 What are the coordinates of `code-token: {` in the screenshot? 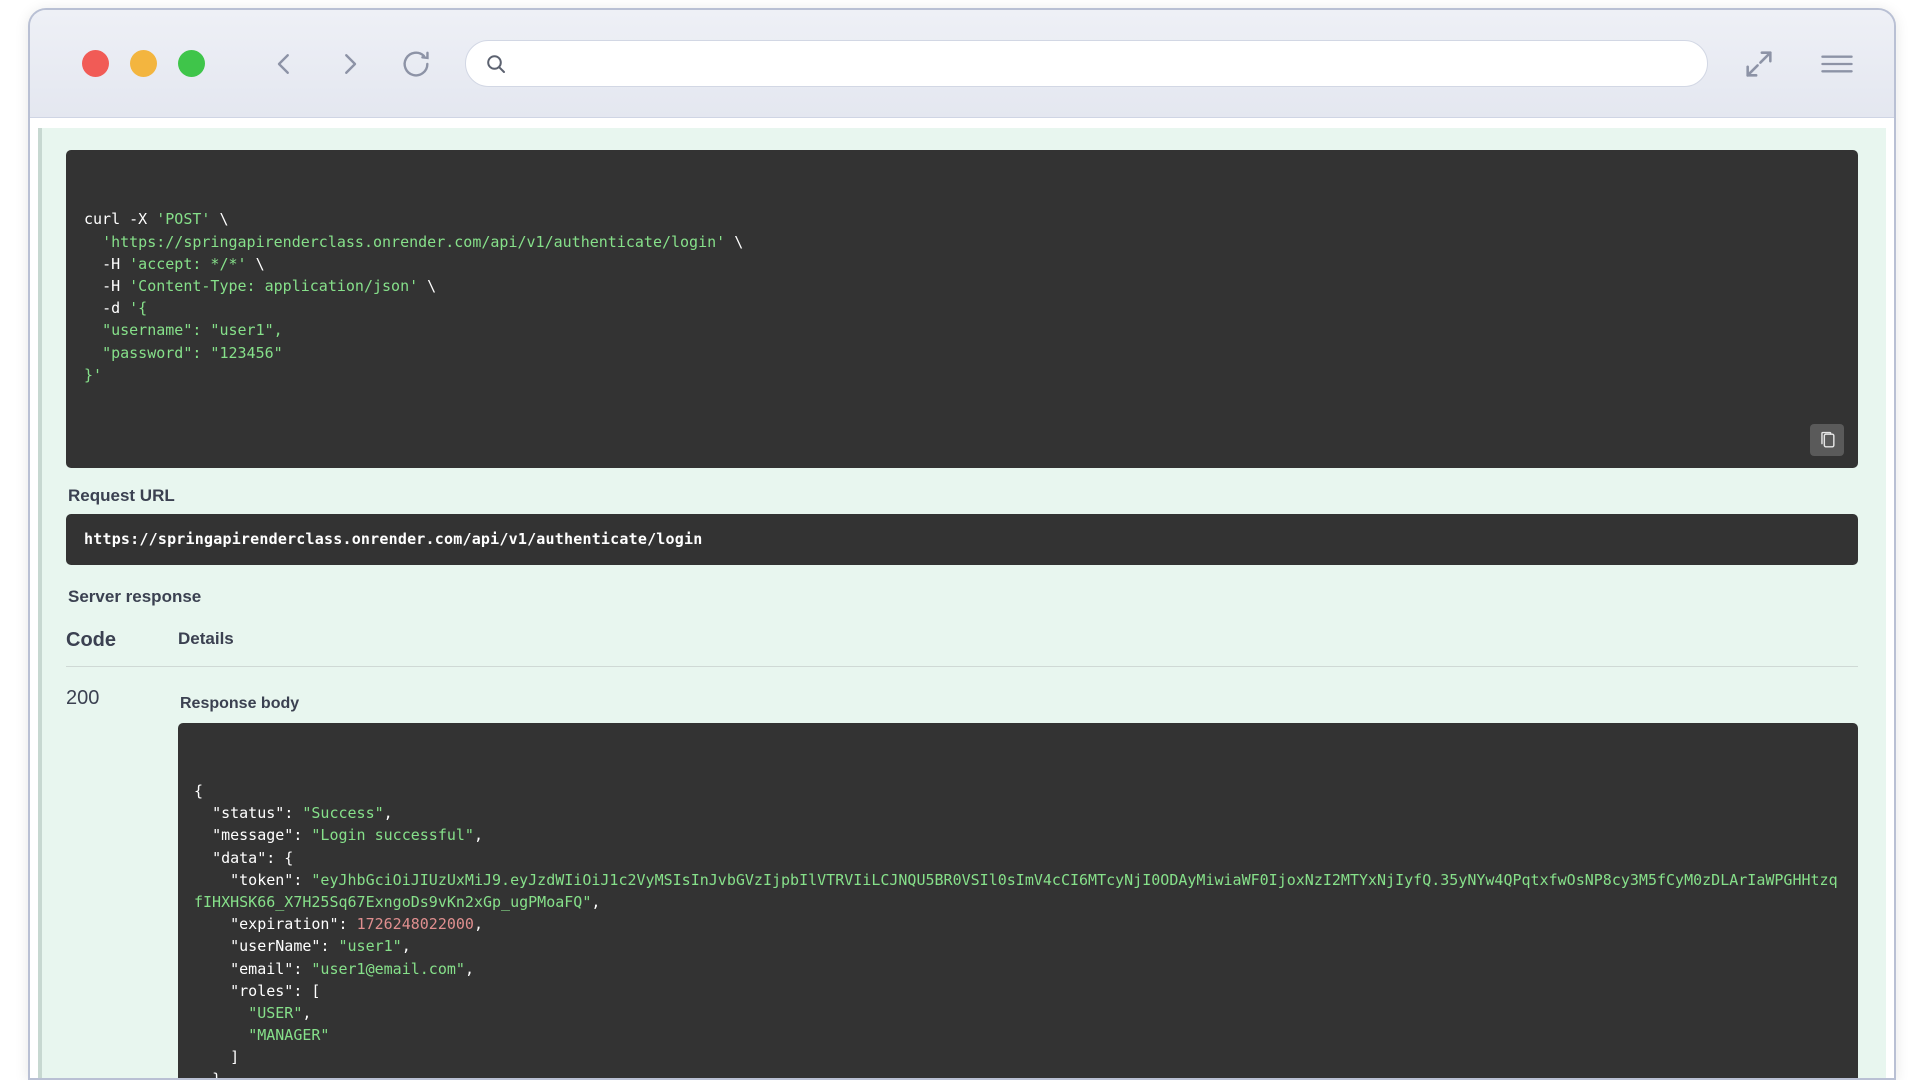 It's located at (199, 791).